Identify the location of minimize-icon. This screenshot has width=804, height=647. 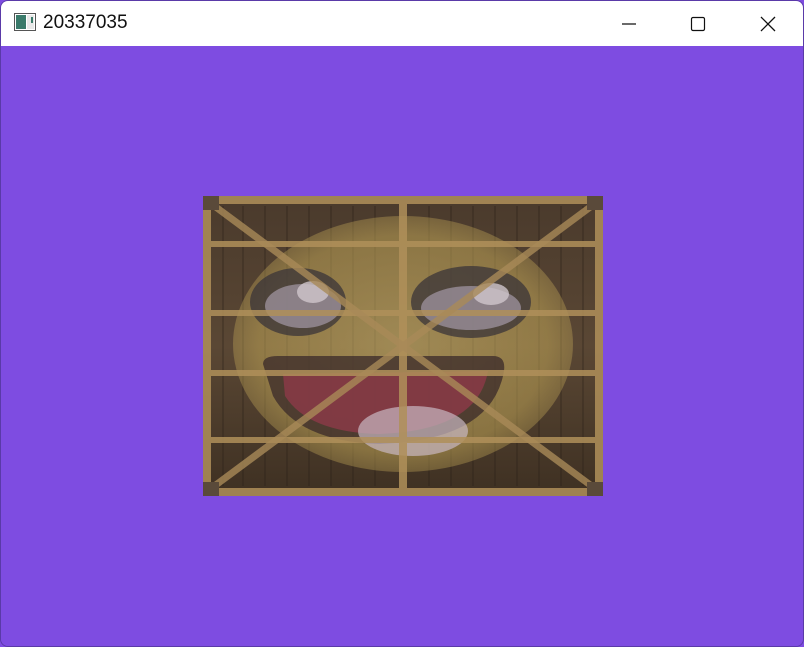
(629, 24).